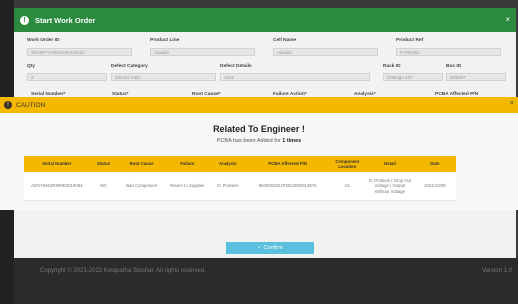 The width and height of the screenshot is (518, 304). I want to click on confirm-button: ✓ Confirm, so click(270, 248).